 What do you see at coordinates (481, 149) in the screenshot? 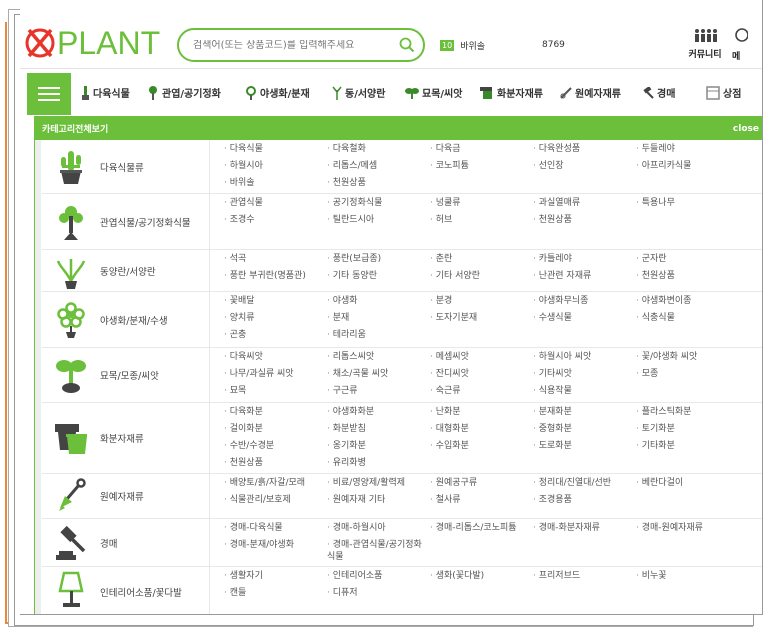
I see `subcategory-link: 다육금` at bounding box center [481, 149].